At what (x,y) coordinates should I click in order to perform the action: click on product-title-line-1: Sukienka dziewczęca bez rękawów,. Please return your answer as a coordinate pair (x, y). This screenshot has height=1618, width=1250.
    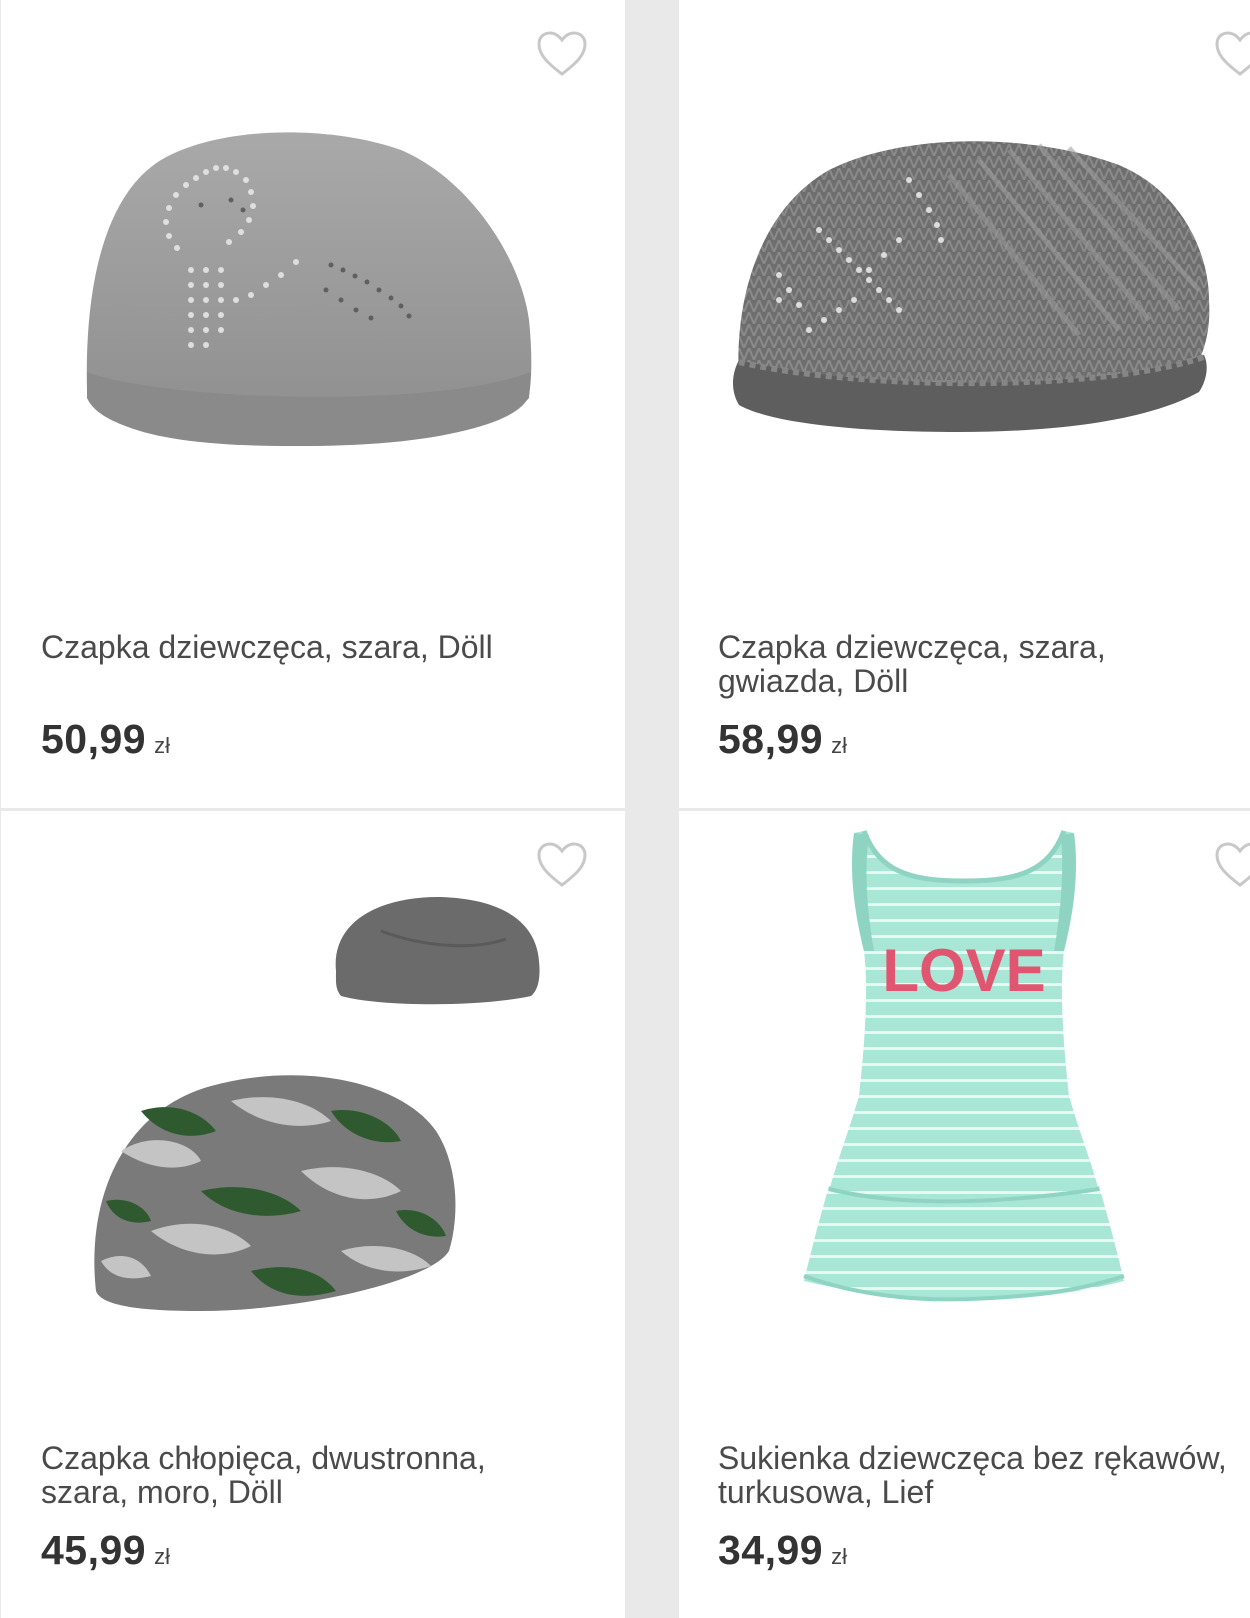
    Looking at the image, I should click on (972, 1458).